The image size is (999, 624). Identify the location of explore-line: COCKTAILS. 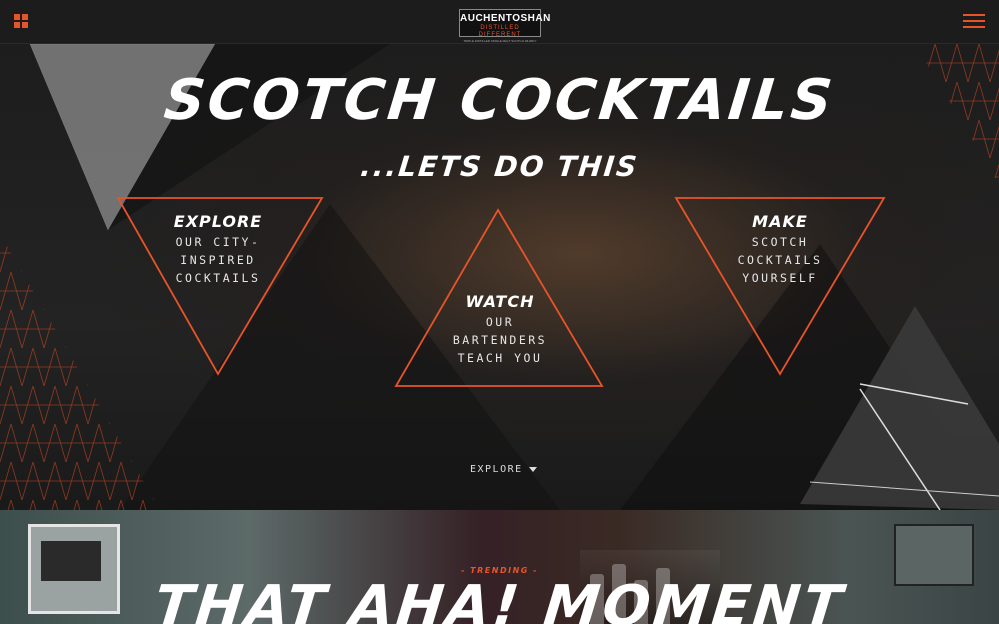
(218, 278).